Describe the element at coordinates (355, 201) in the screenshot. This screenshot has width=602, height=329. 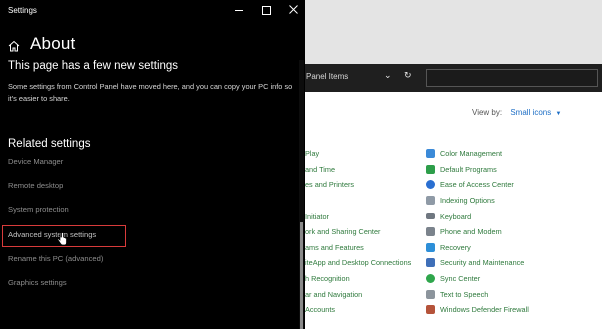
I see `cp-item` at that location.